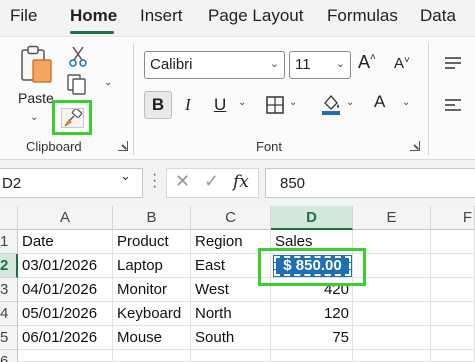 This screenshot has height=362, width=475. What do you see at coordinates (34, 117) in the screenshot?
I see `paste-chevron-down-icon: ⌄` at bounding box center [34, 117].